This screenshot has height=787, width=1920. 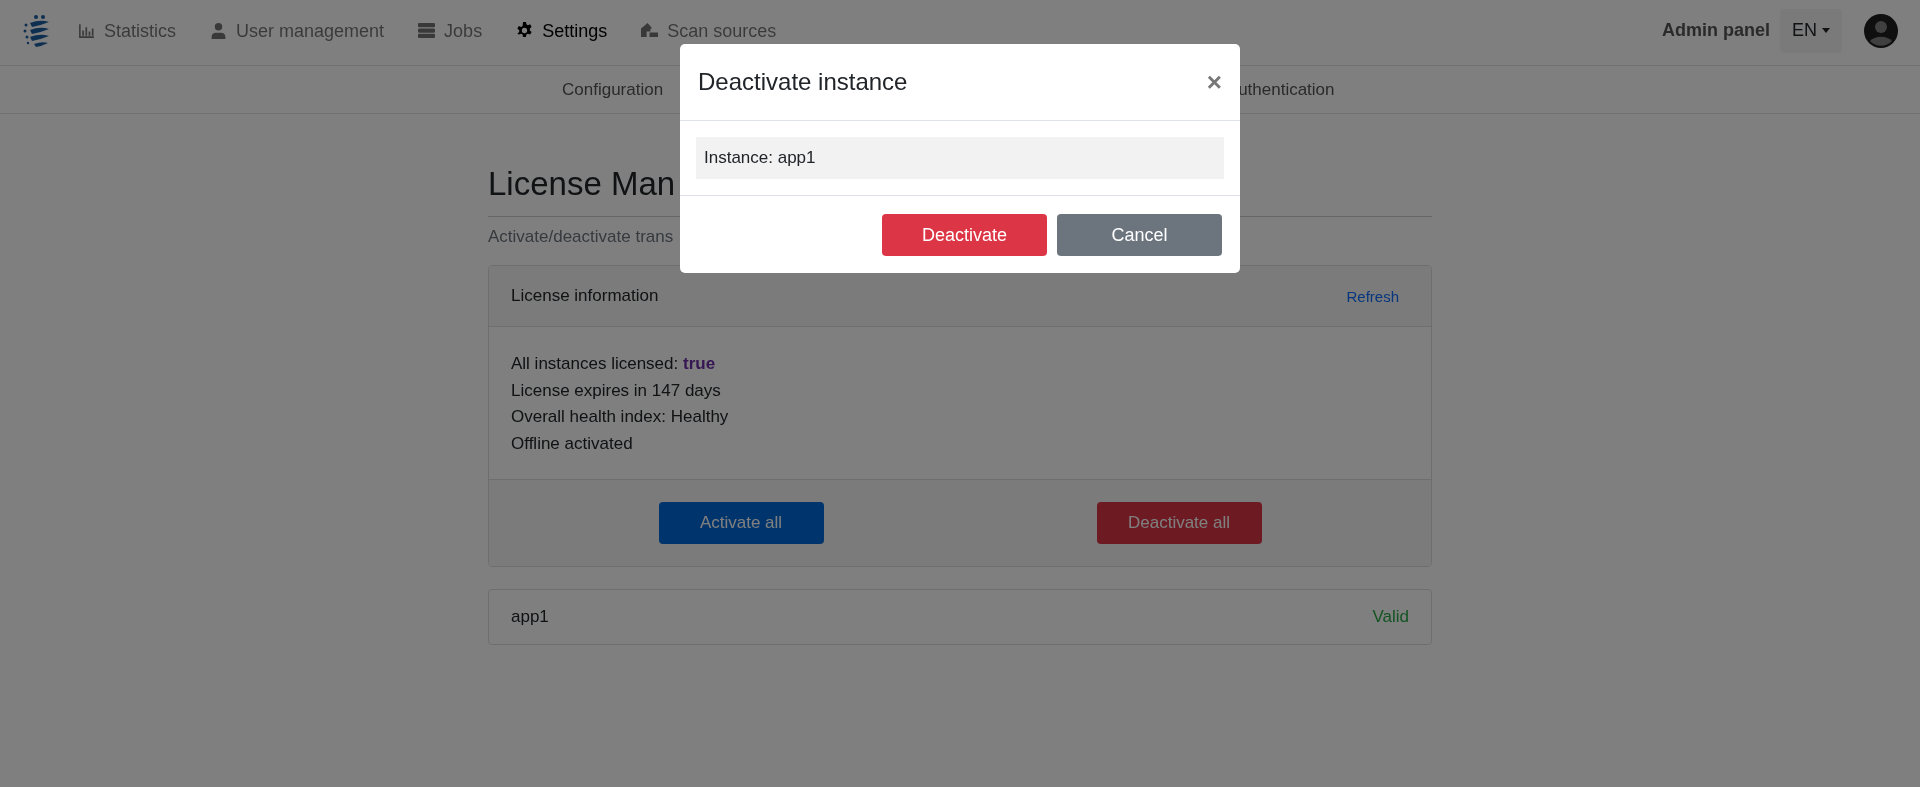 What do you see at coordinates (1811, 30) in the screenshot?
I see `language-dropdown: EN` at bounding box center [1811, 30].